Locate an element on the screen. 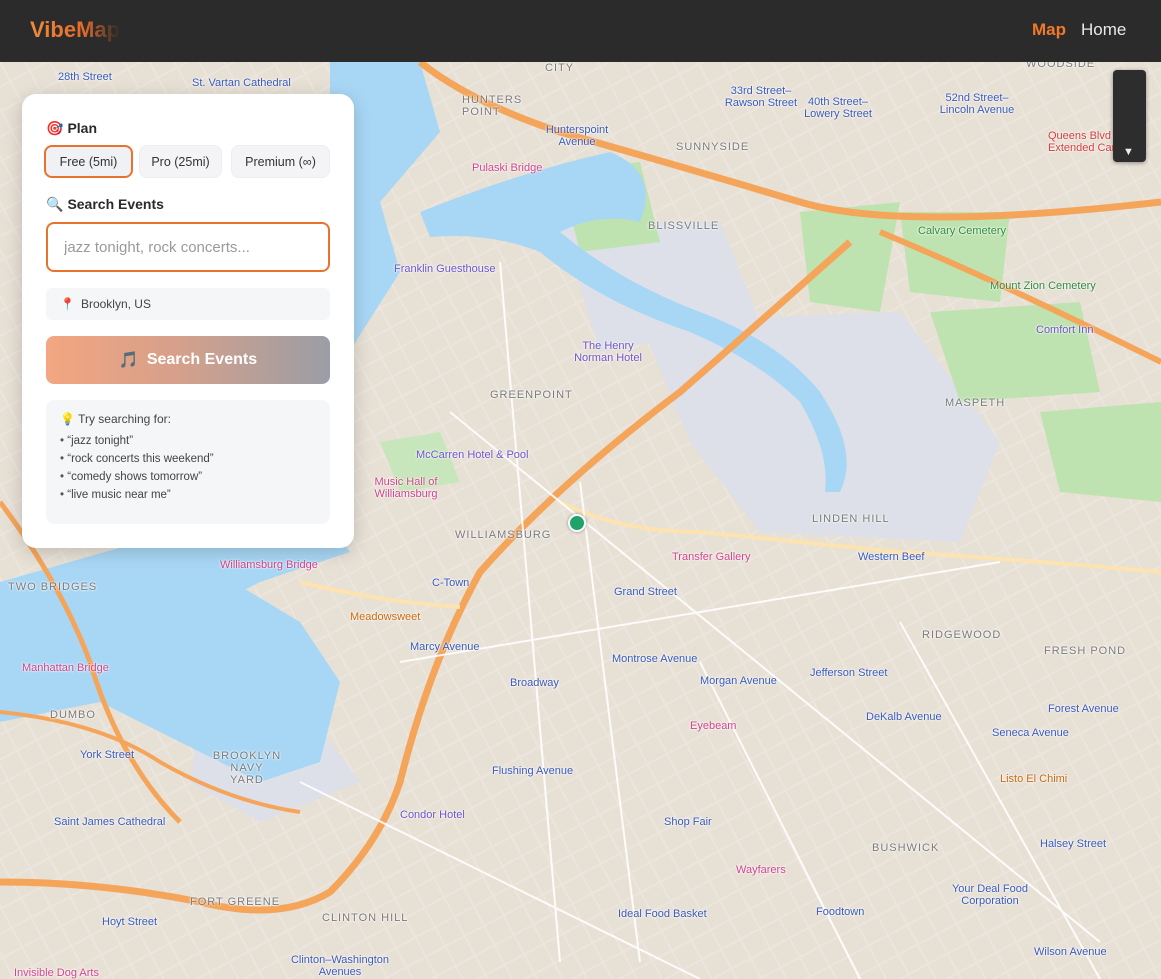 The image size is (1161, 979). map-label-your-deal-food: Your Deal Food Corporation is located at coordinates (990, 895).